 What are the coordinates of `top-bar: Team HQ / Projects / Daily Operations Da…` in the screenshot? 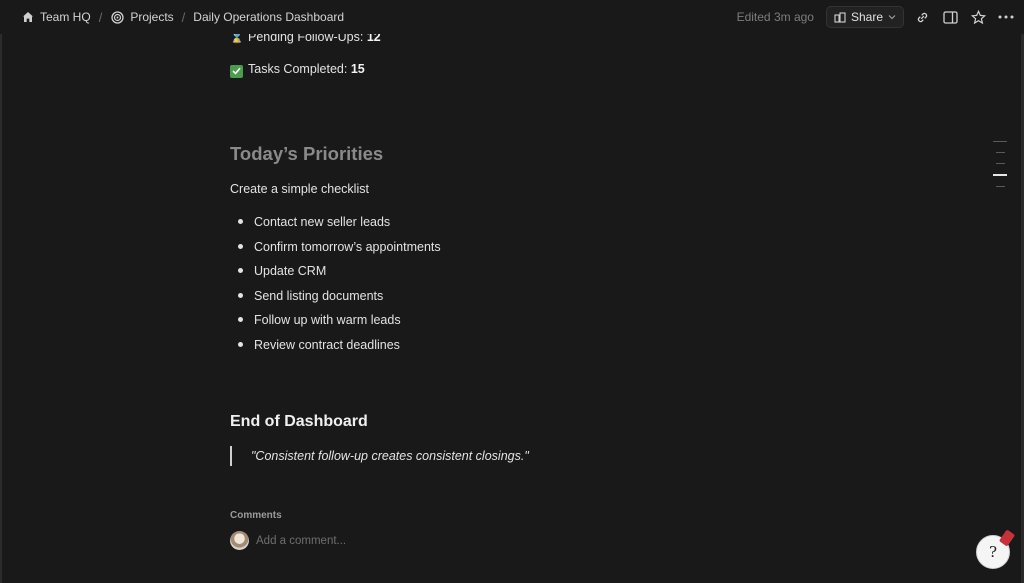 It's located at (512, 17).